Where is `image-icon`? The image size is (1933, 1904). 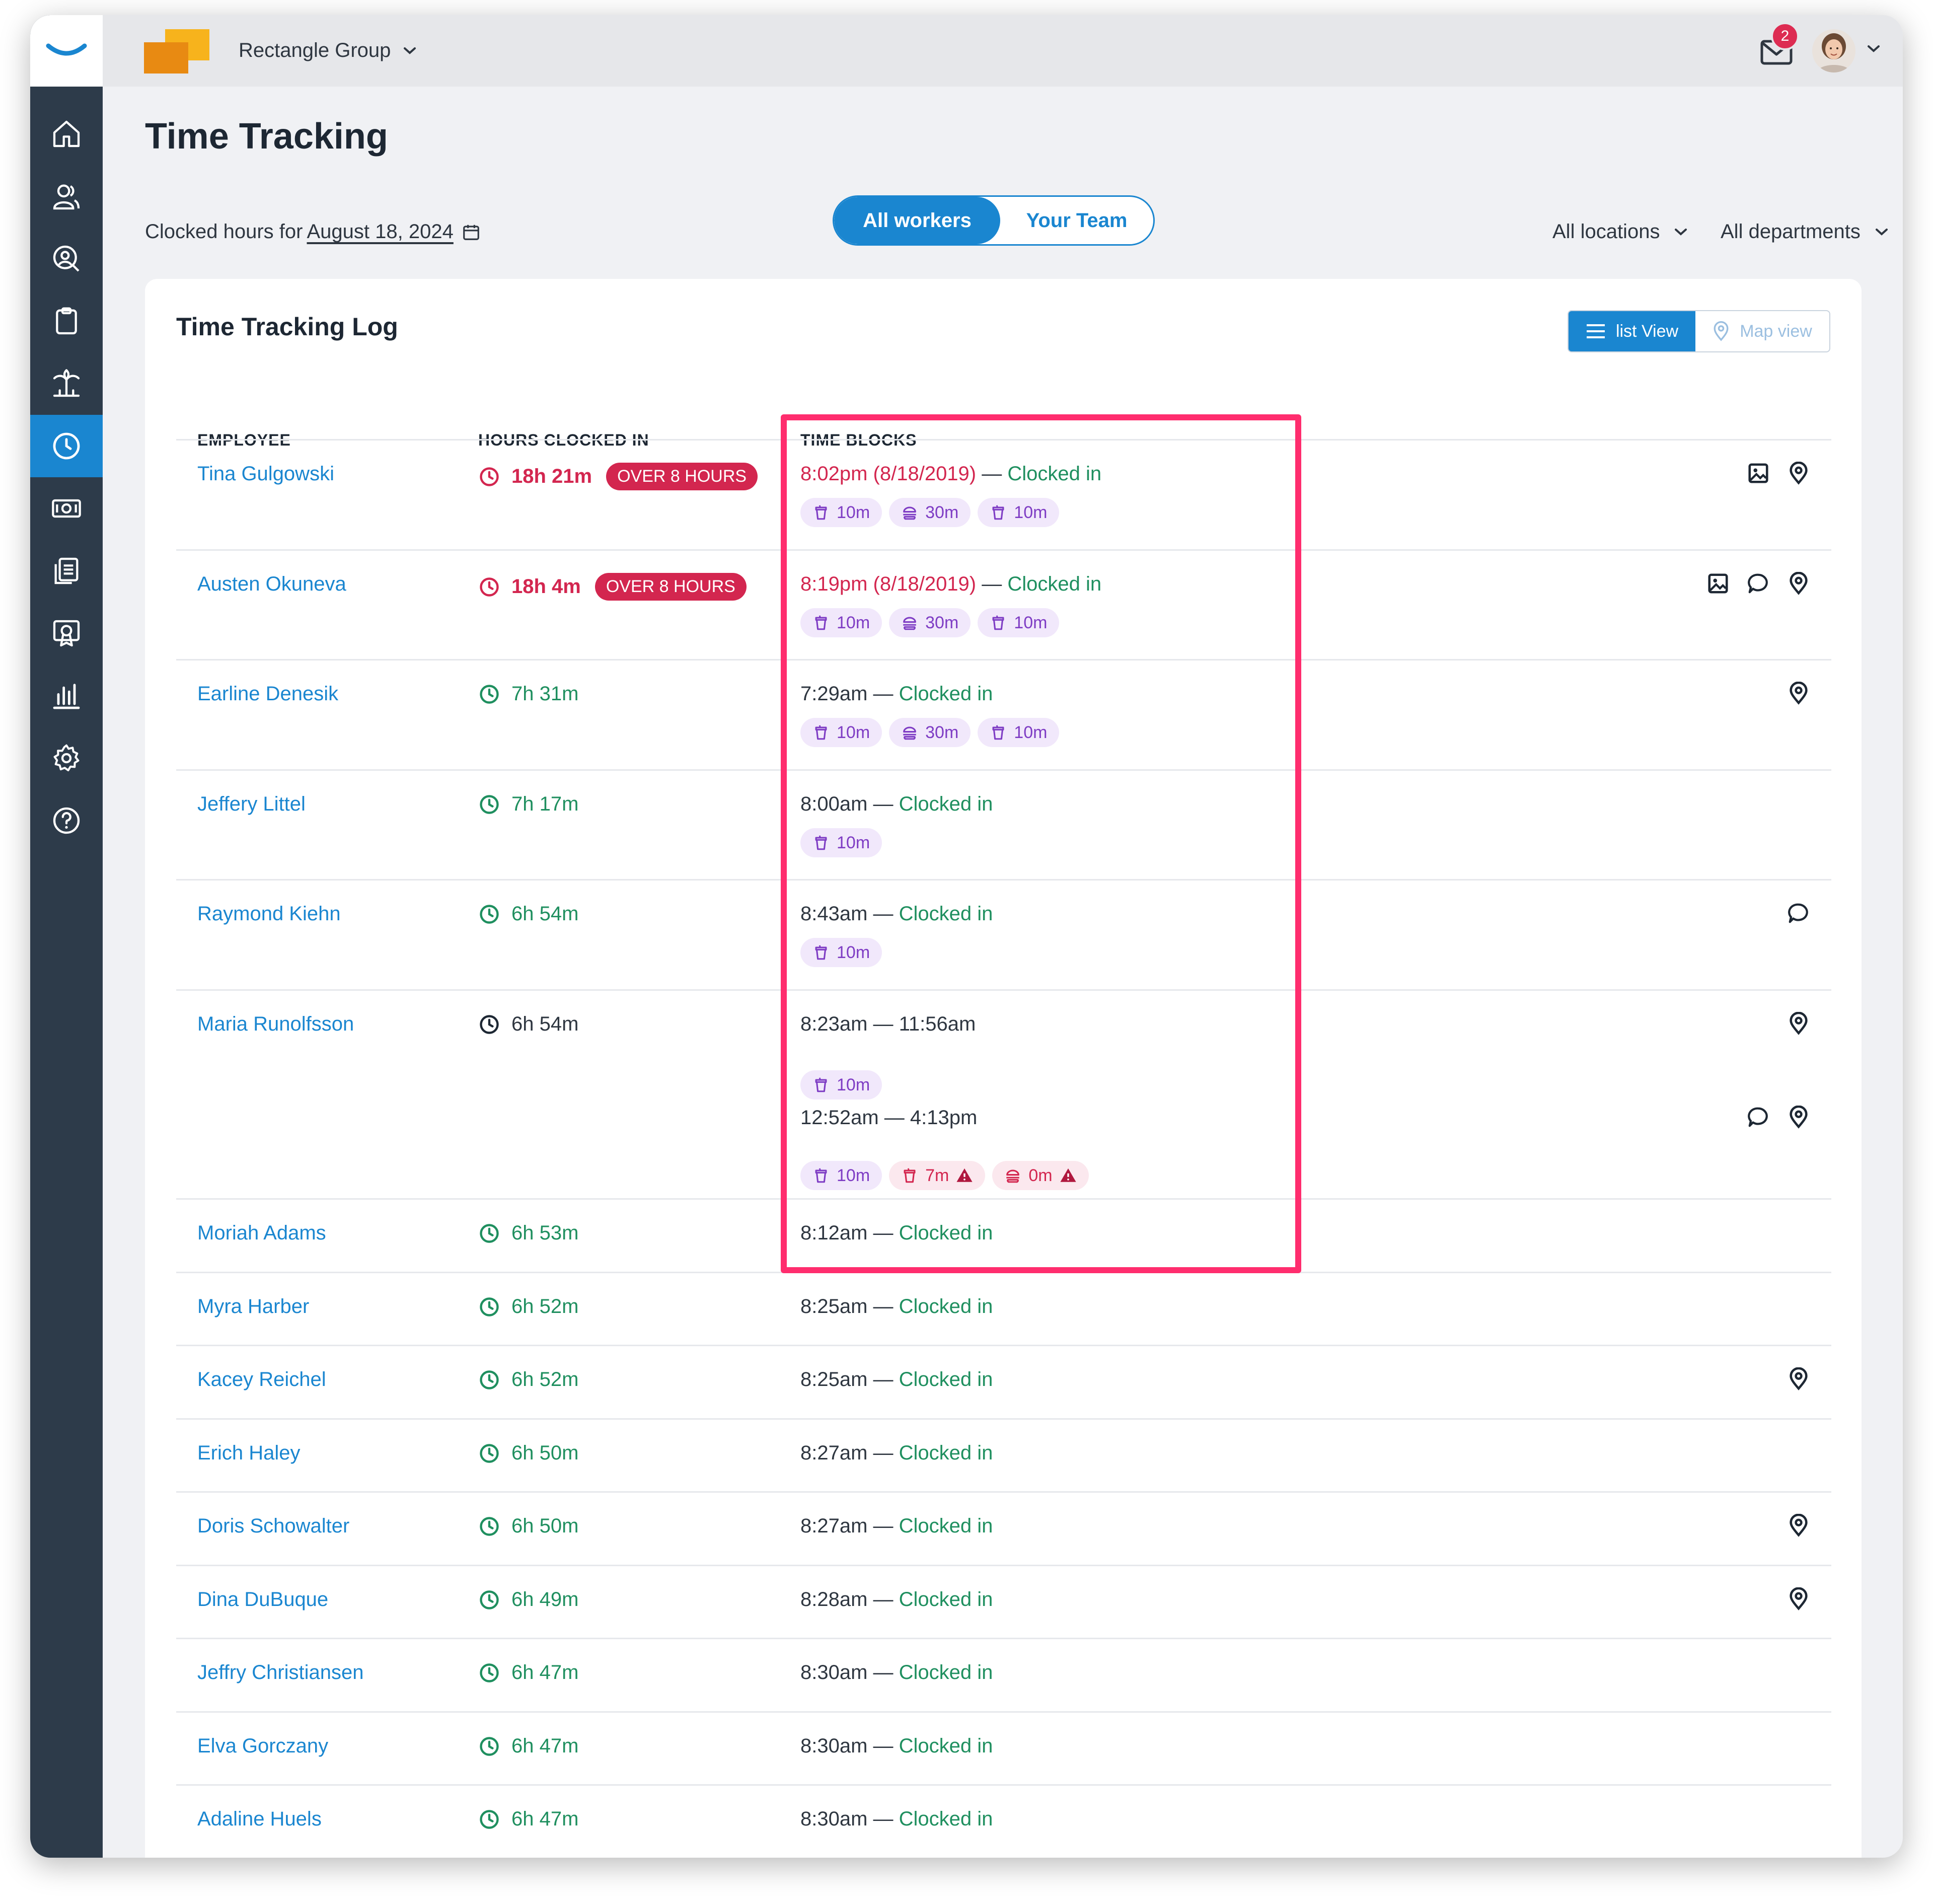 image-icon is located at coordinates (1758, 473).